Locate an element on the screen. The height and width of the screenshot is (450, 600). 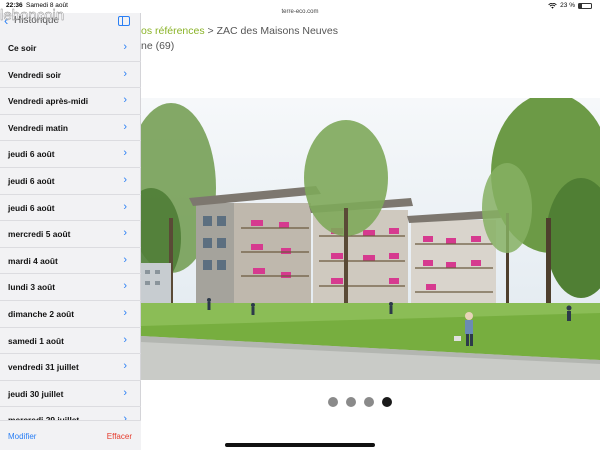
history-item-label: vendredi 31 juillet is located at coordinates (43, 367).